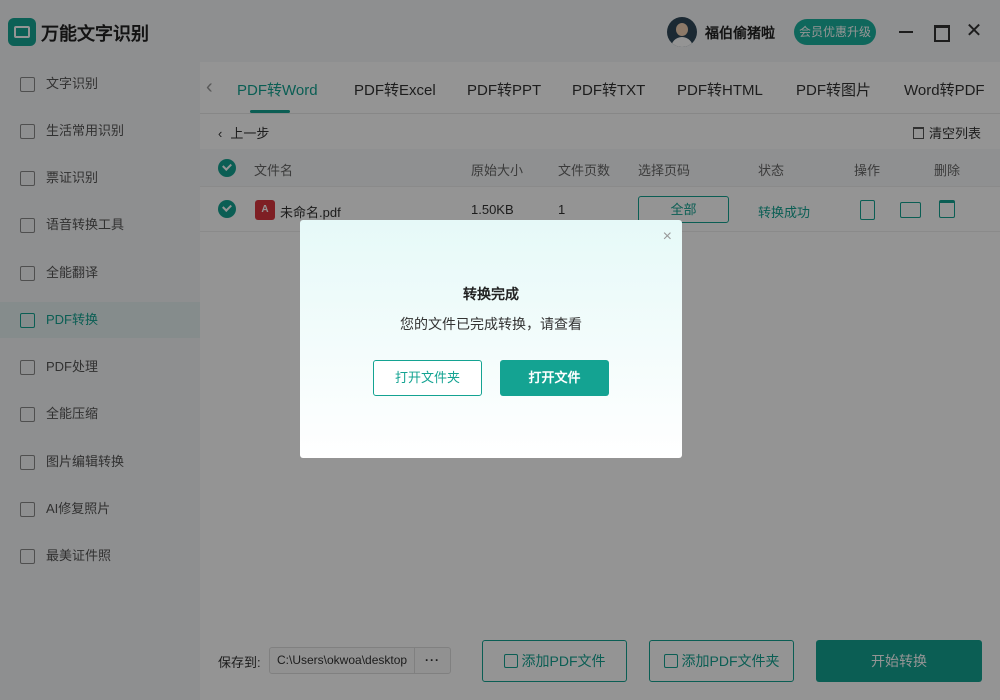  I want to click on close-icon: ×, so click(667, 237).